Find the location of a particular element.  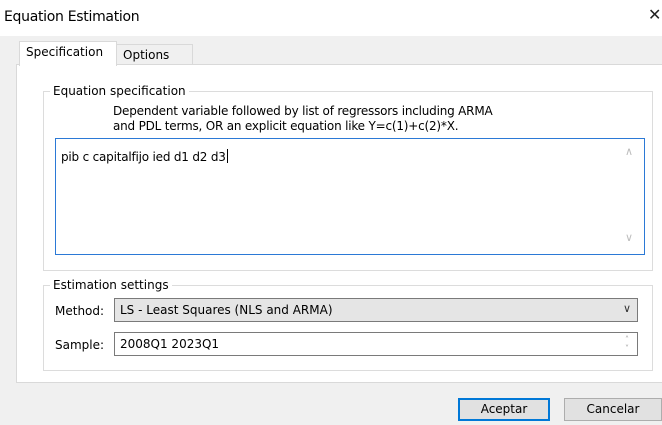

scroll-down-icon: ∨ is located at coordinates (629, 238).